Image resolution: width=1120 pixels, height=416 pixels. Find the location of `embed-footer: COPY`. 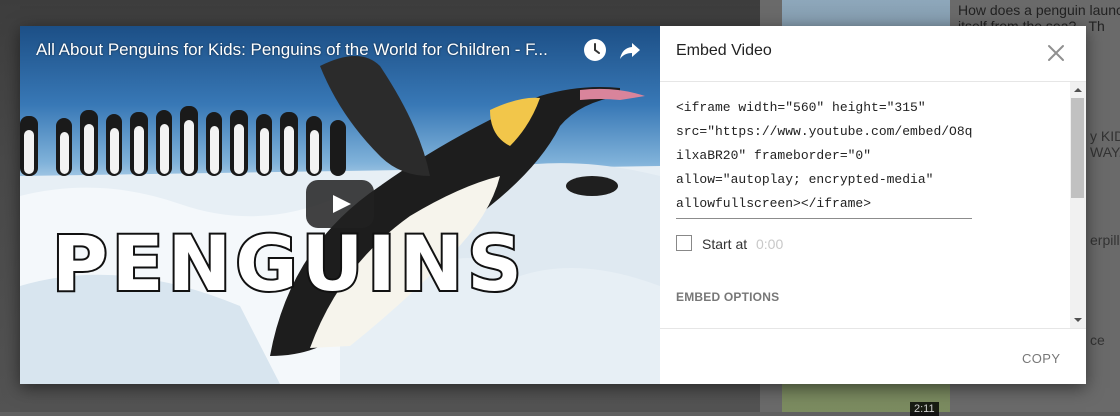

embed-footer: COPY is located at coordinates (873, 356).